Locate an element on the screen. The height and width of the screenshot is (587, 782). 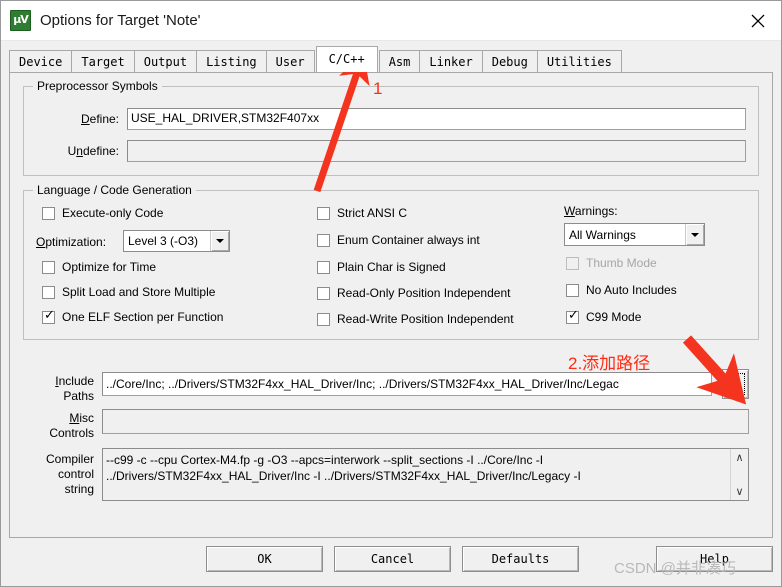
tab-output: Output is located at coordinates (165, 61).